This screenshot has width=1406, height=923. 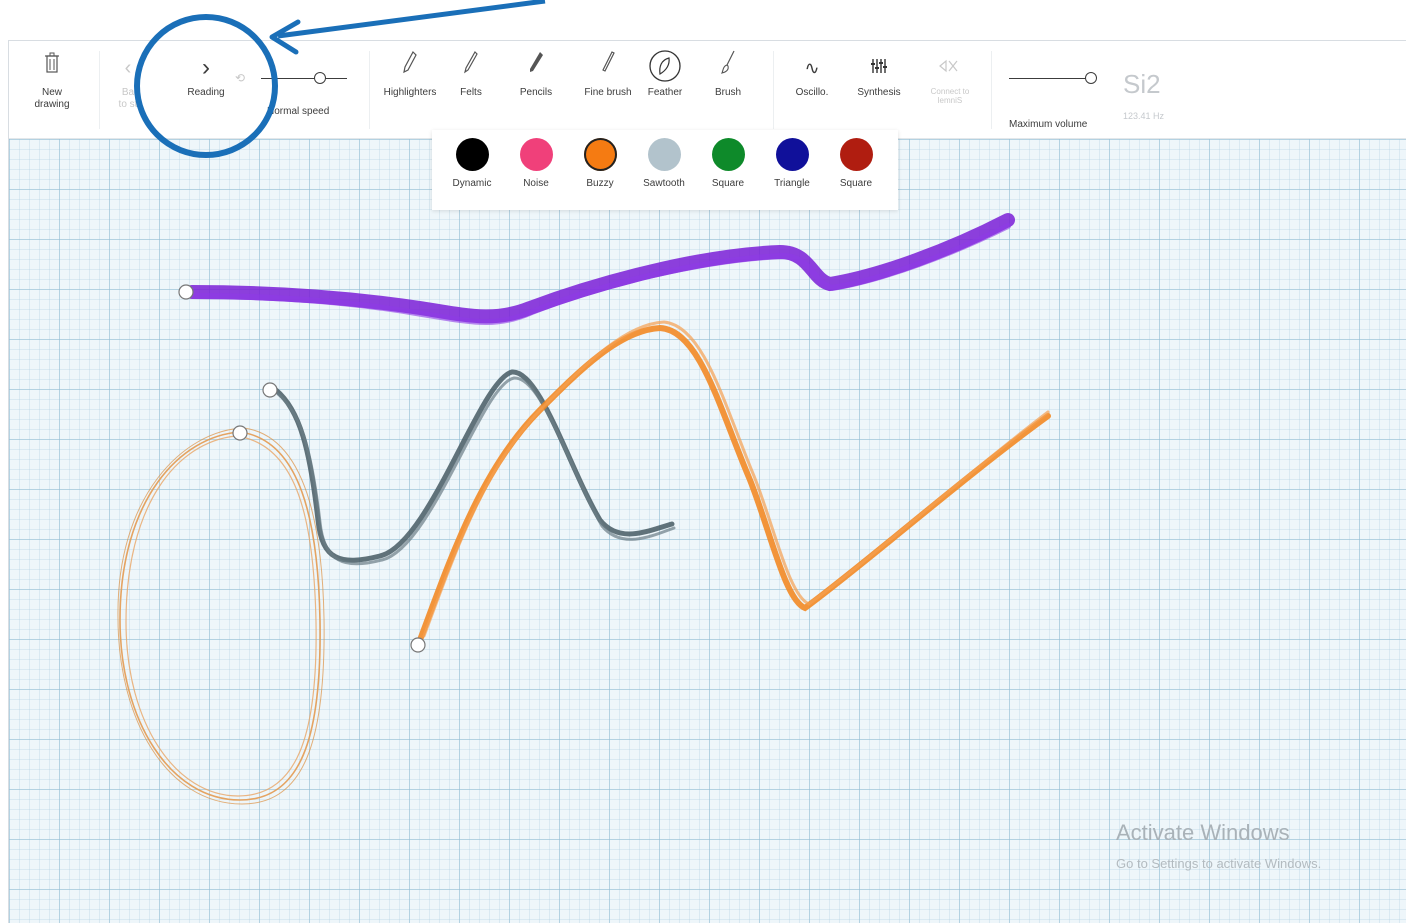 I want to click on activate-windows-title: Activate Windows, so click(x=1203, y=832).